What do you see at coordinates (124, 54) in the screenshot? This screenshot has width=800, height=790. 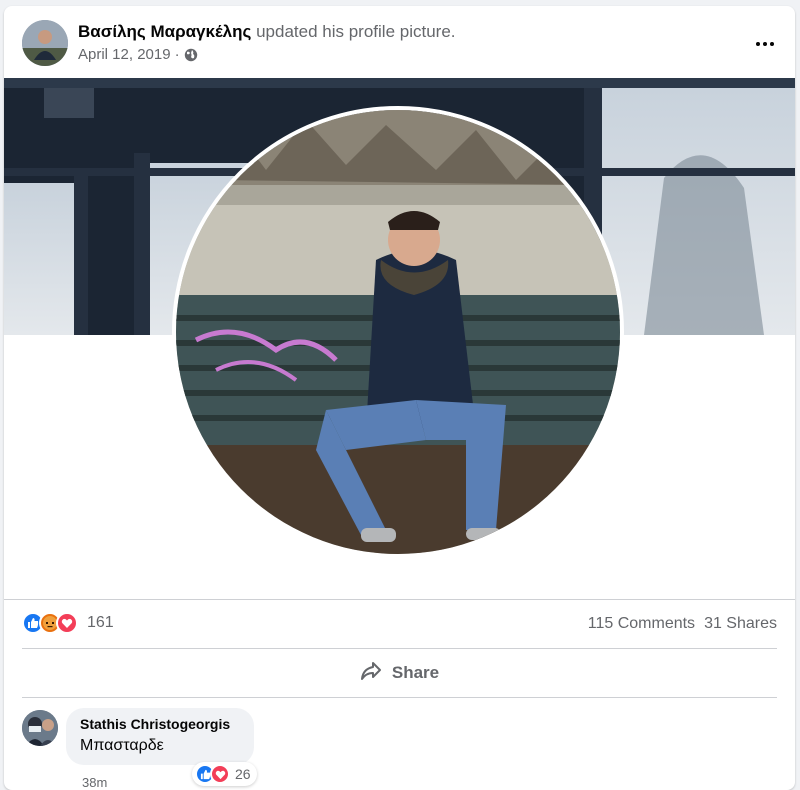 I see `post-date: April 12, 2019` at bounding box center [124, 54].